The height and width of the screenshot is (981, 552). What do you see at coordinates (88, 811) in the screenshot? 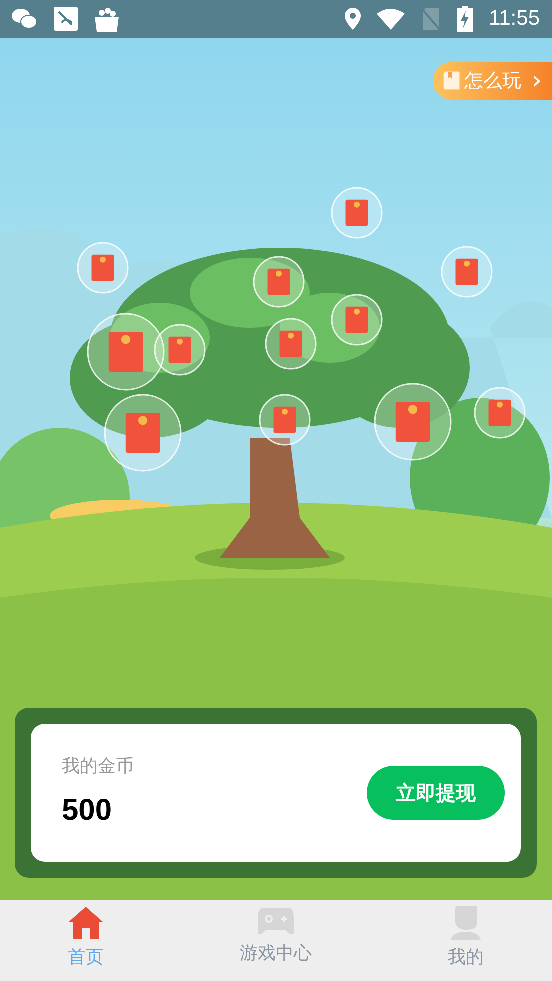
I see `coins-value: 500` at bounding box center [88, 811].